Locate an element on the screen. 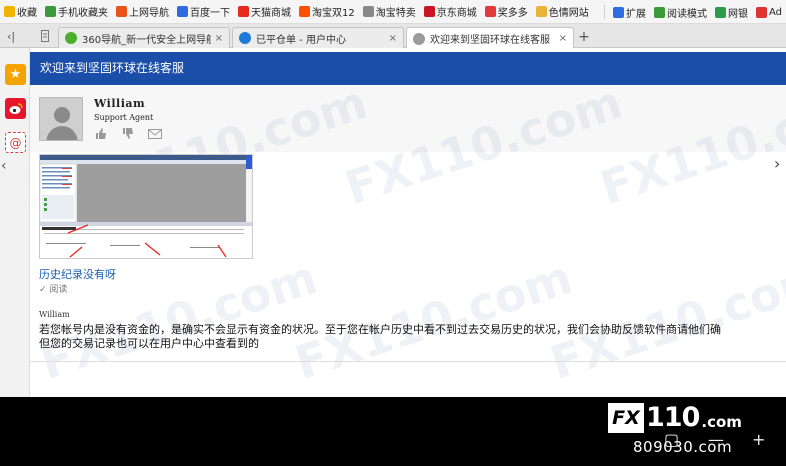  add-icon: + is located at coordinates (758, 439).